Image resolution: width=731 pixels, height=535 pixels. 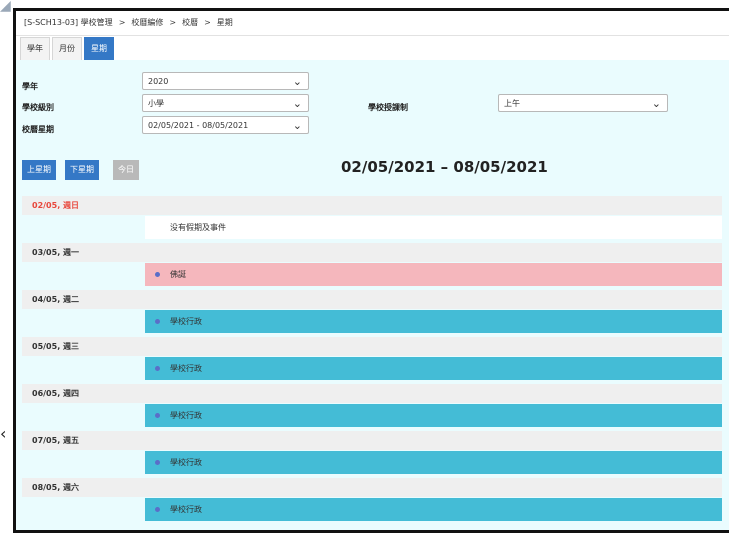 I want to click on tab-month: 月份, so click(x=67, y=48).